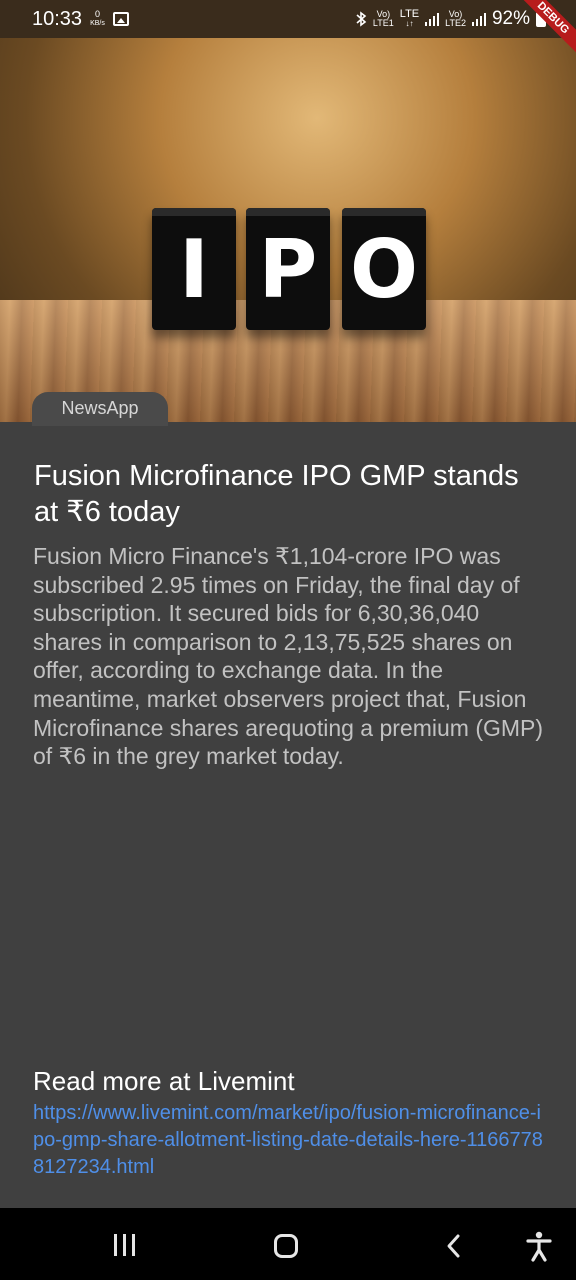  I want to click on sim1-volte-indicator: Vo) LTE1, so click(383, 18).